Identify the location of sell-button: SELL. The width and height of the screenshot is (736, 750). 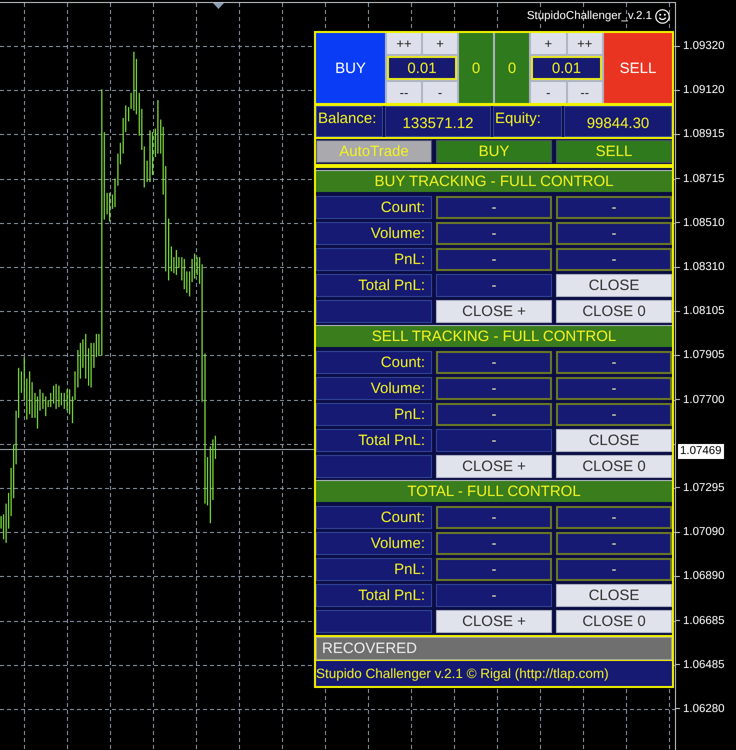
(638, 68).